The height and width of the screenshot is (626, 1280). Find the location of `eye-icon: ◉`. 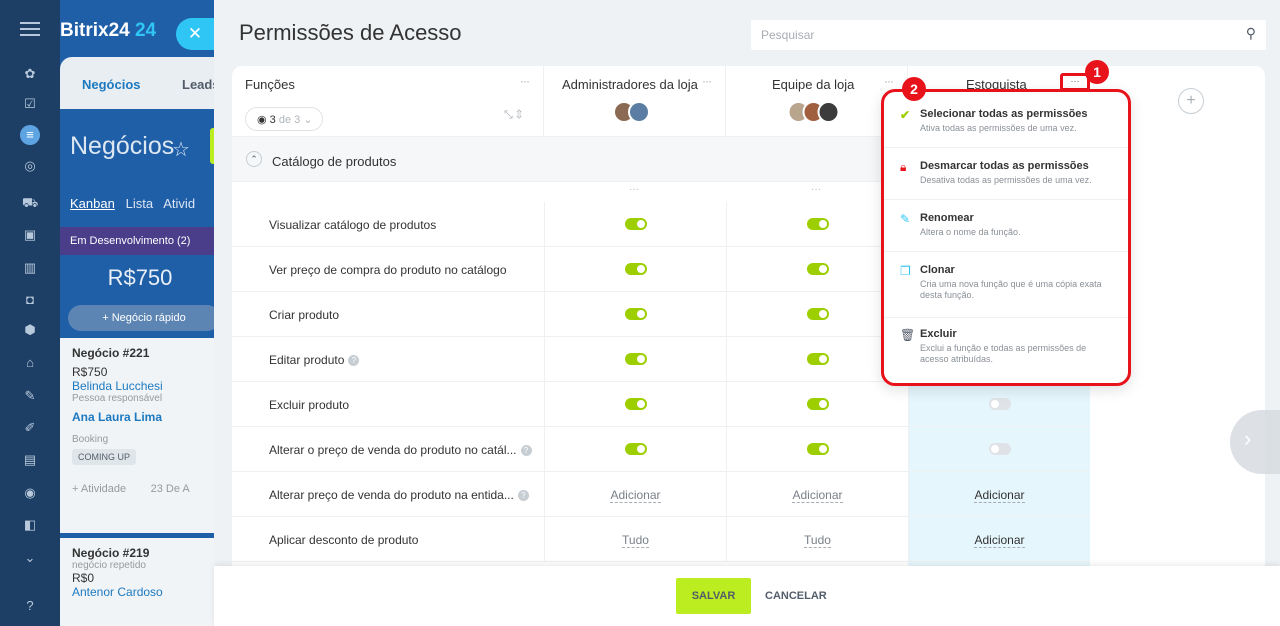

eye-icon: ◉ is located at coordinates (262, 120).